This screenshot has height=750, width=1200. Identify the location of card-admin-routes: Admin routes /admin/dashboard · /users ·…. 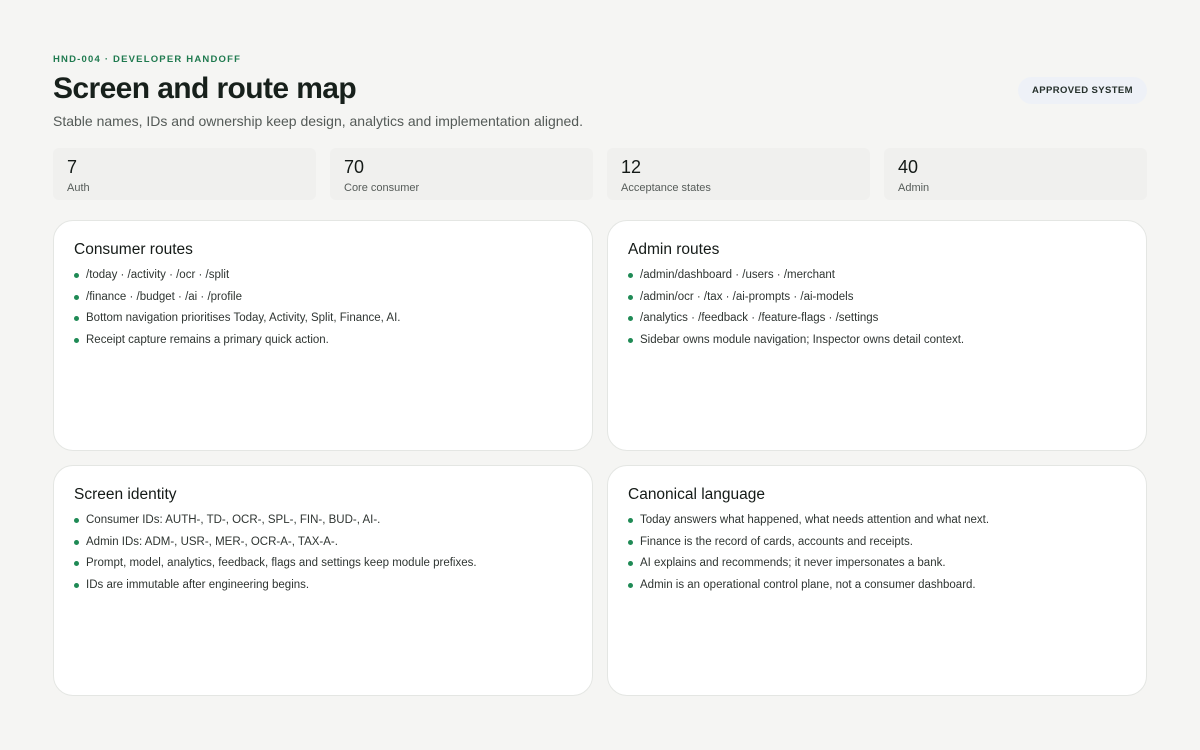
(877, 335).